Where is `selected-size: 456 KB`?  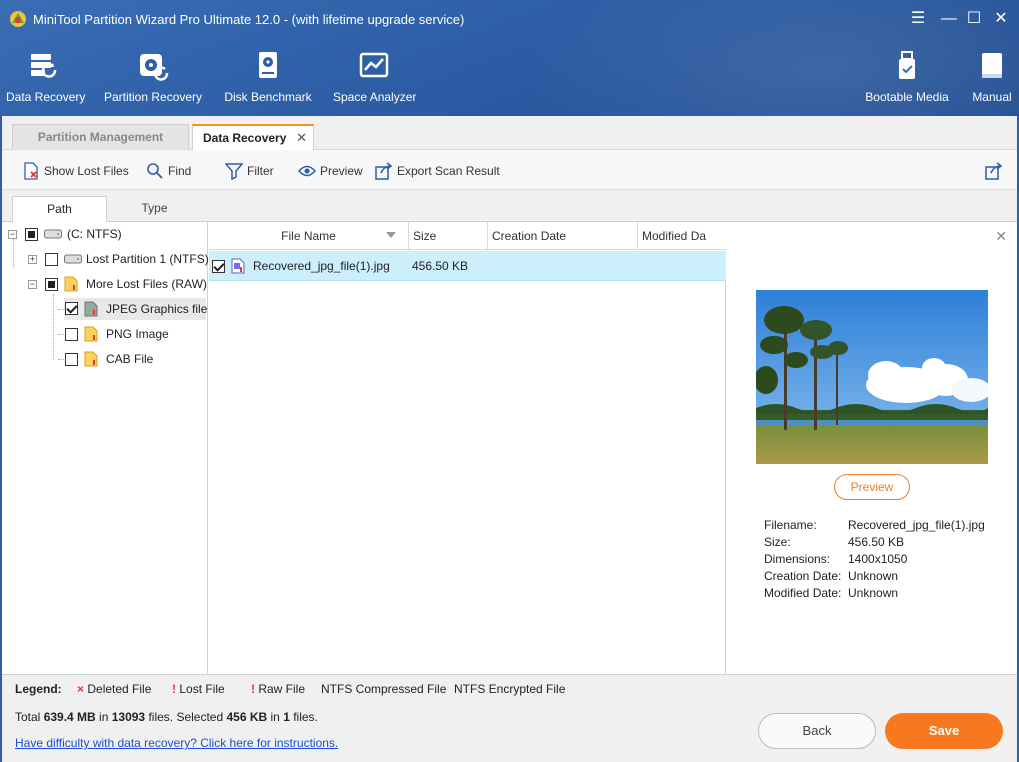 selected-size: 456 KB is located at coordinates (247, 717).